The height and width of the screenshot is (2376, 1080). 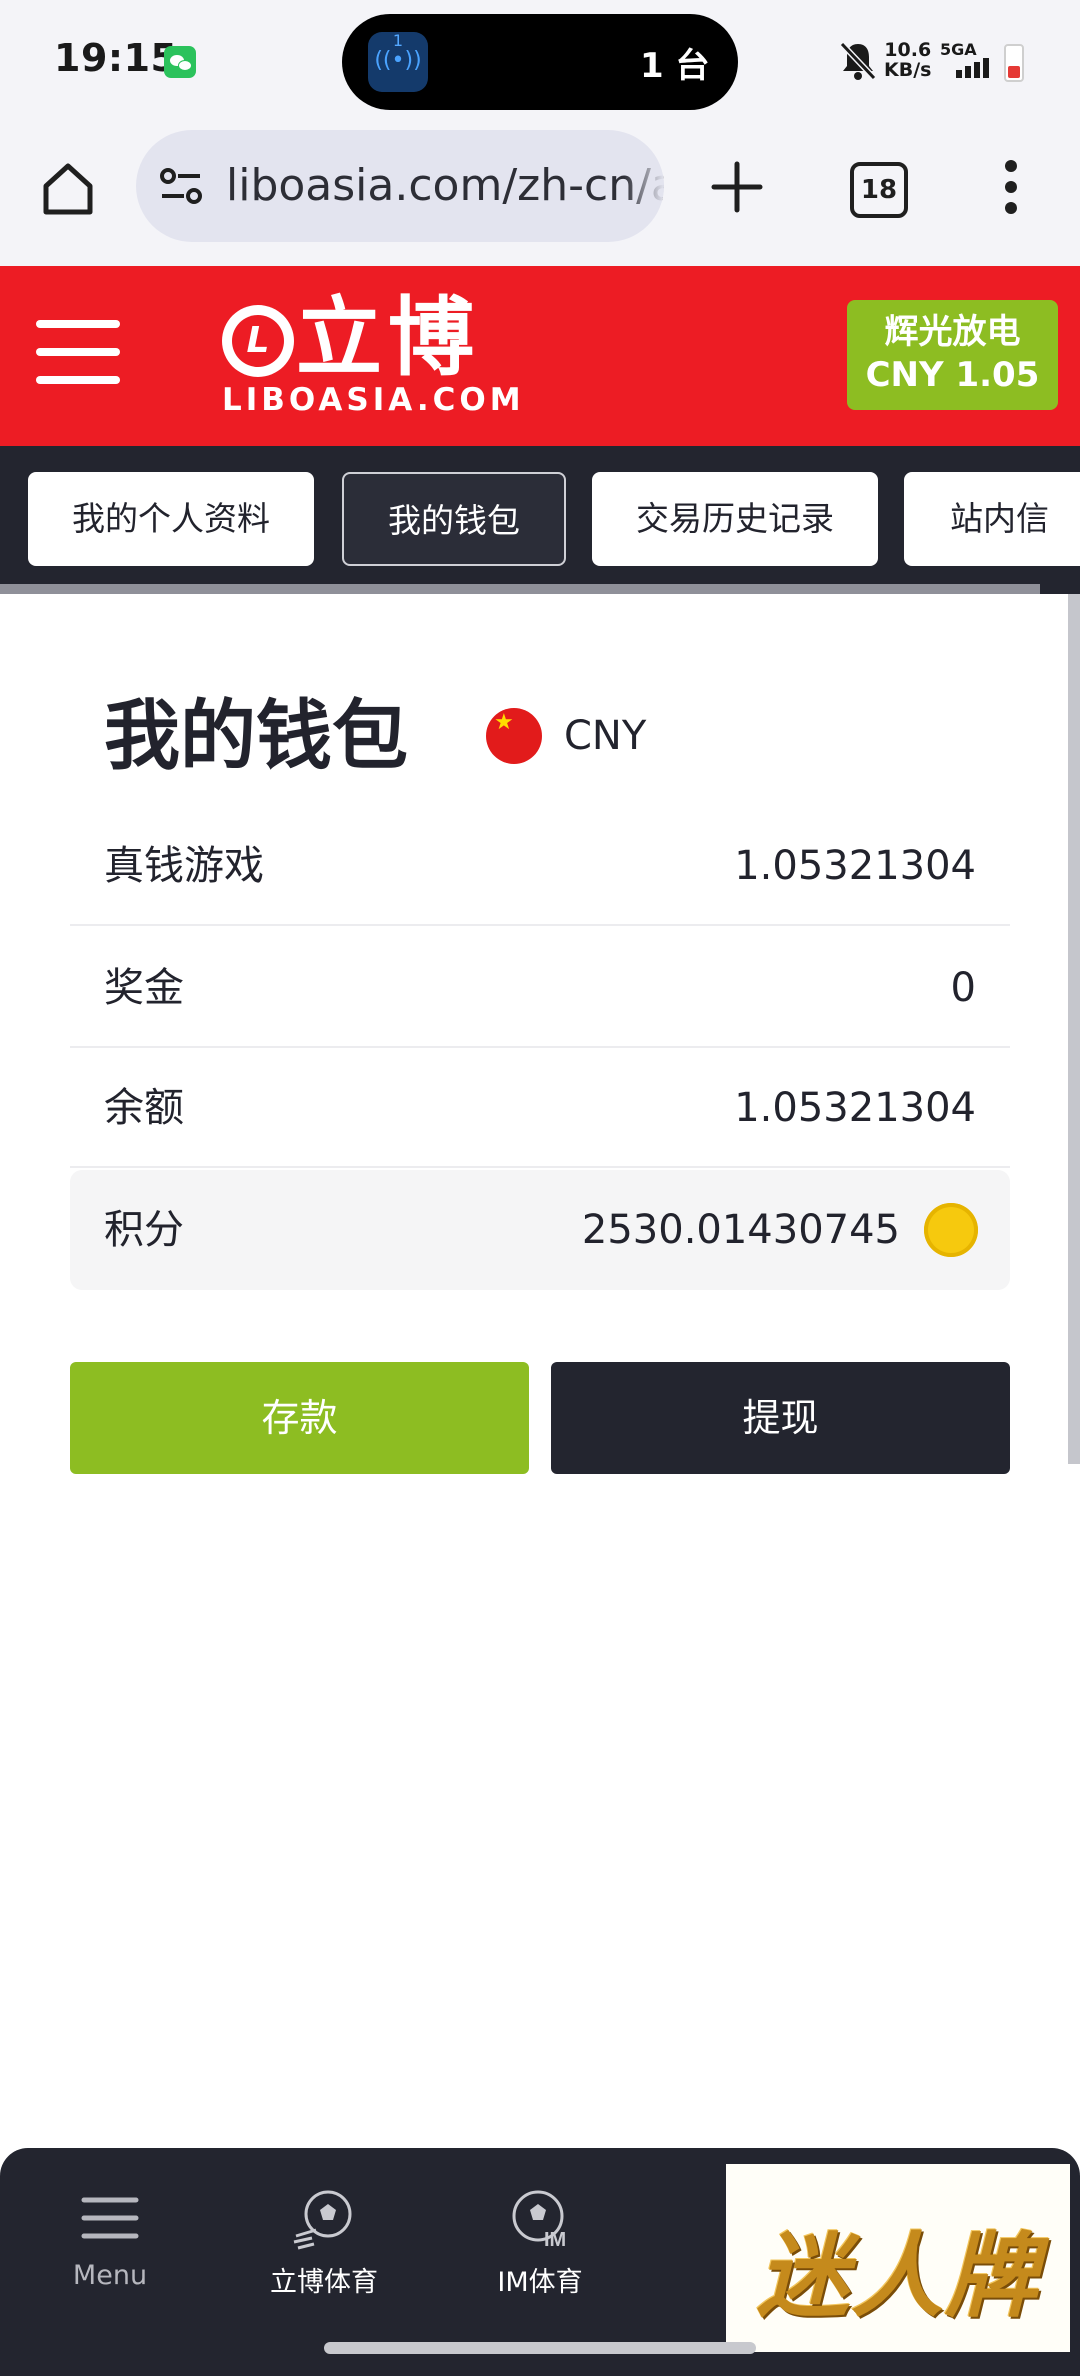 I want to click on balance-username: 辉光放电, so click(x=952, y=332).